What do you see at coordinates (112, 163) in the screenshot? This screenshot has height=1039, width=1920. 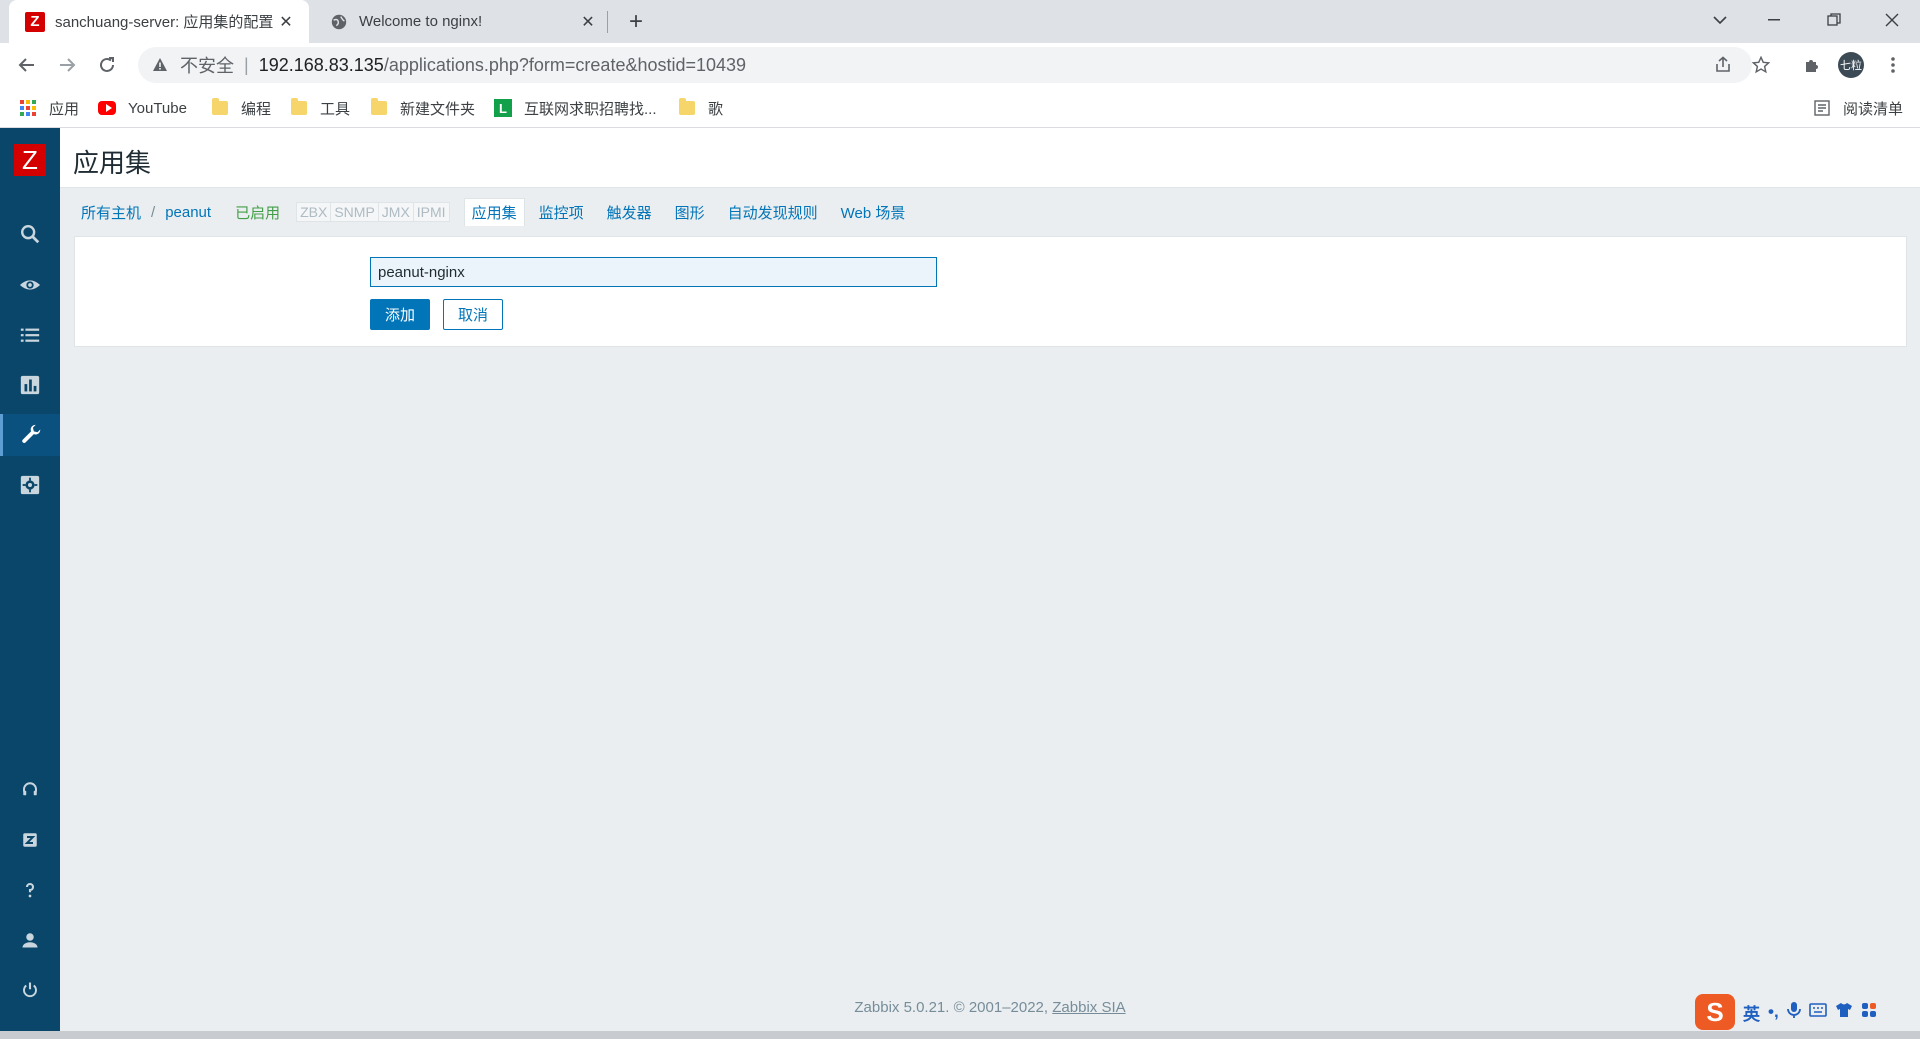 I see `page-title: 应用集` at bounding box center [112, 163].